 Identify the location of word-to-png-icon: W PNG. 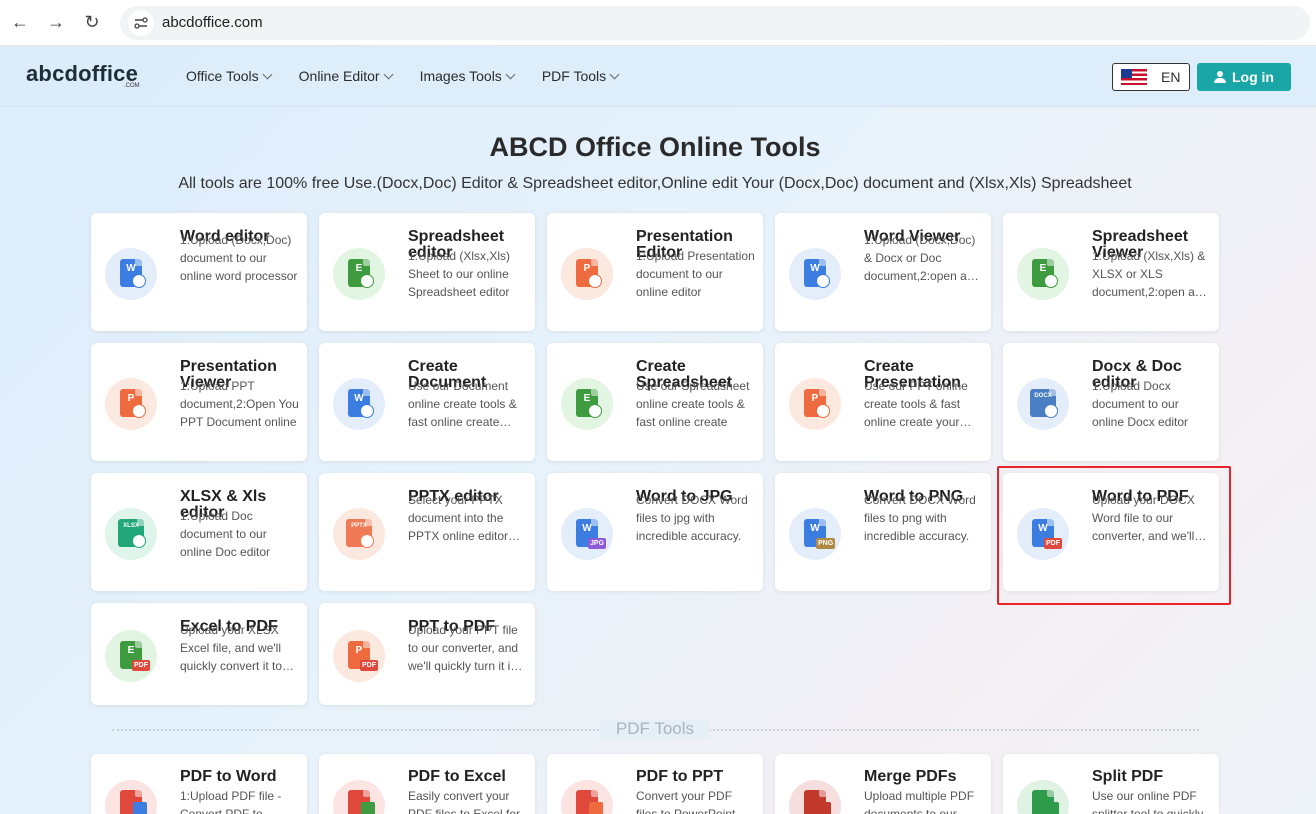
(815, 534).